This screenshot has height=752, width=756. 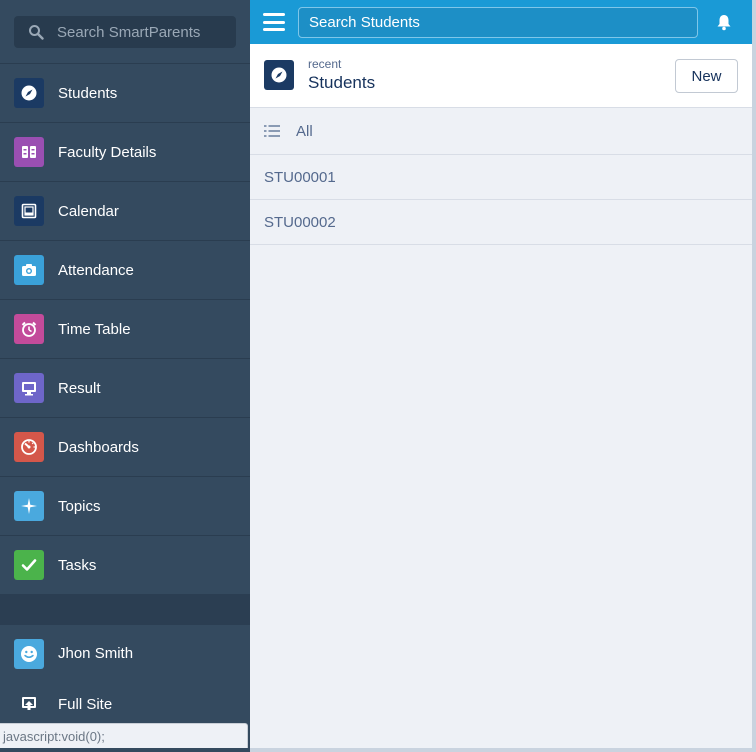 I want to click on gauge-icon, so click(x=29, y=447).